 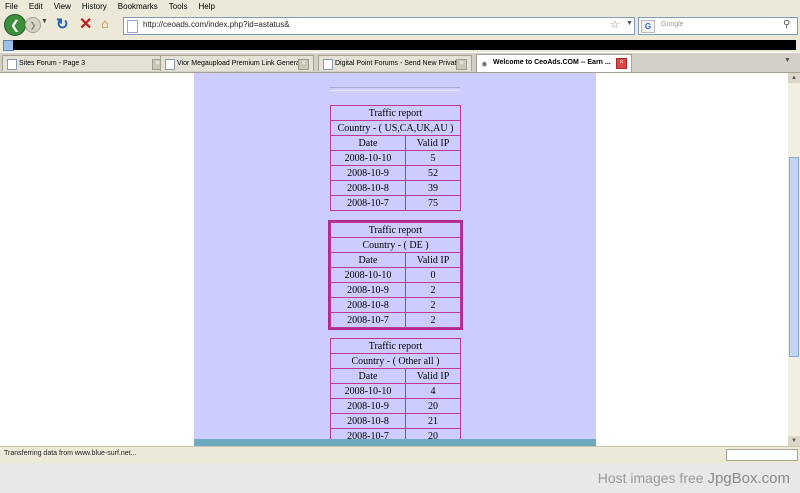 What do you see at coordinates (395, 128) in the screenshot?
I see `report-country: Country - ( US,CA,UK,AU )` at bounding box center [395, 128].